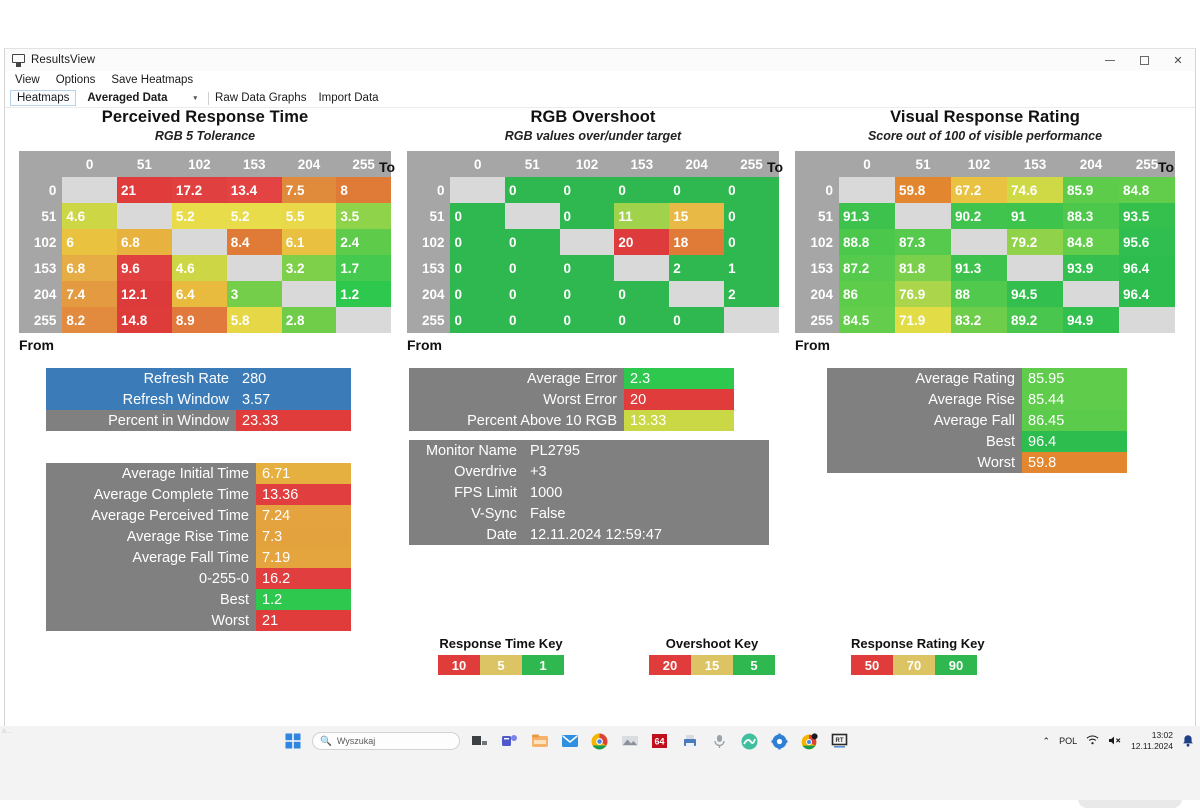 This screenshot has width=1200, height=808. What do you see at coordinates (363, 268) in the screenshot?
I see `heatmap-cell-3-5: 1.7` at bounding box center [363, 268].